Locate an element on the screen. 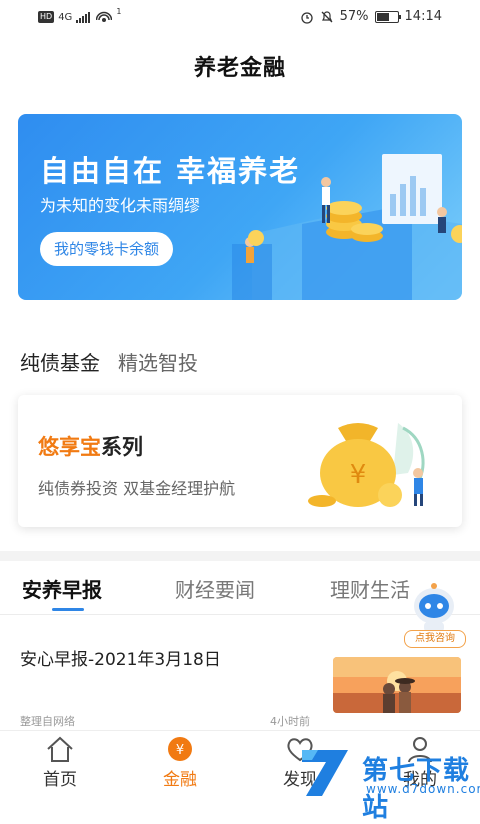 This screenshot has height=824, width=480. battery-icon is located at coordinates (387, 16).